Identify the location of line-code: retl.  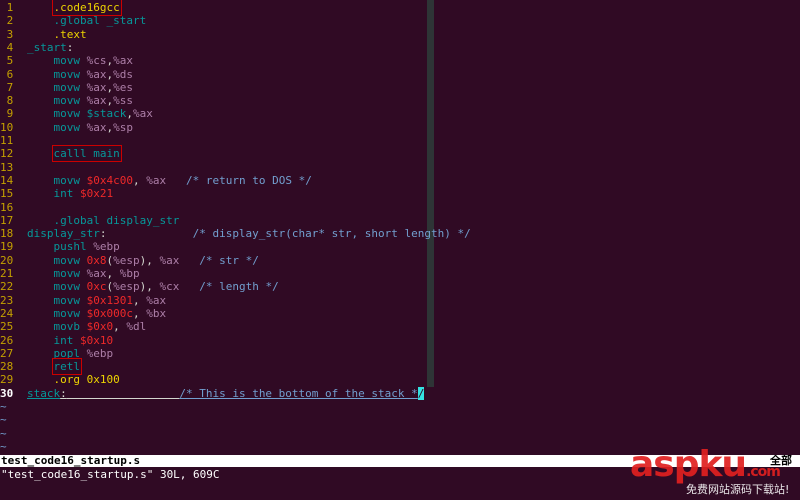
(54, 367).